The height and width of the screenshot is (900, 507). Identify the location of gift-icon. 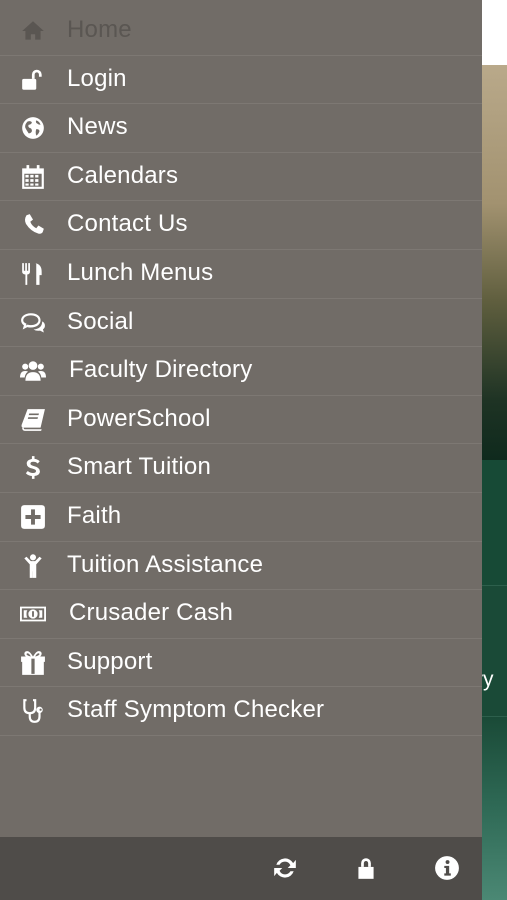
(33, 663).